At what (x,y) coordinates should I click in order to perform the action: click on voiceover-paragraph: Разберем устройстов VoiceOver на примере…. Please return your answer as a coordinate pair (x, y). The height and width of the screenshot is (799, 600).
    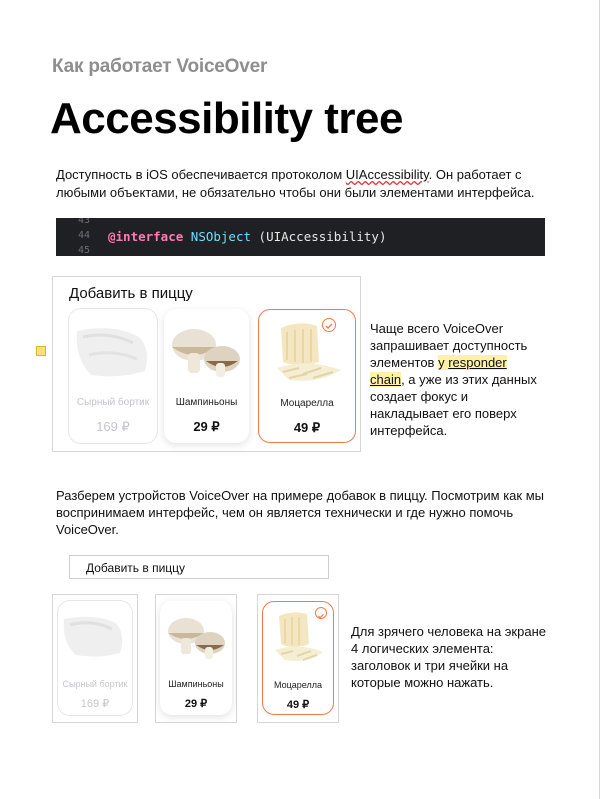
    Looking at the image, I should click on (300, 512).